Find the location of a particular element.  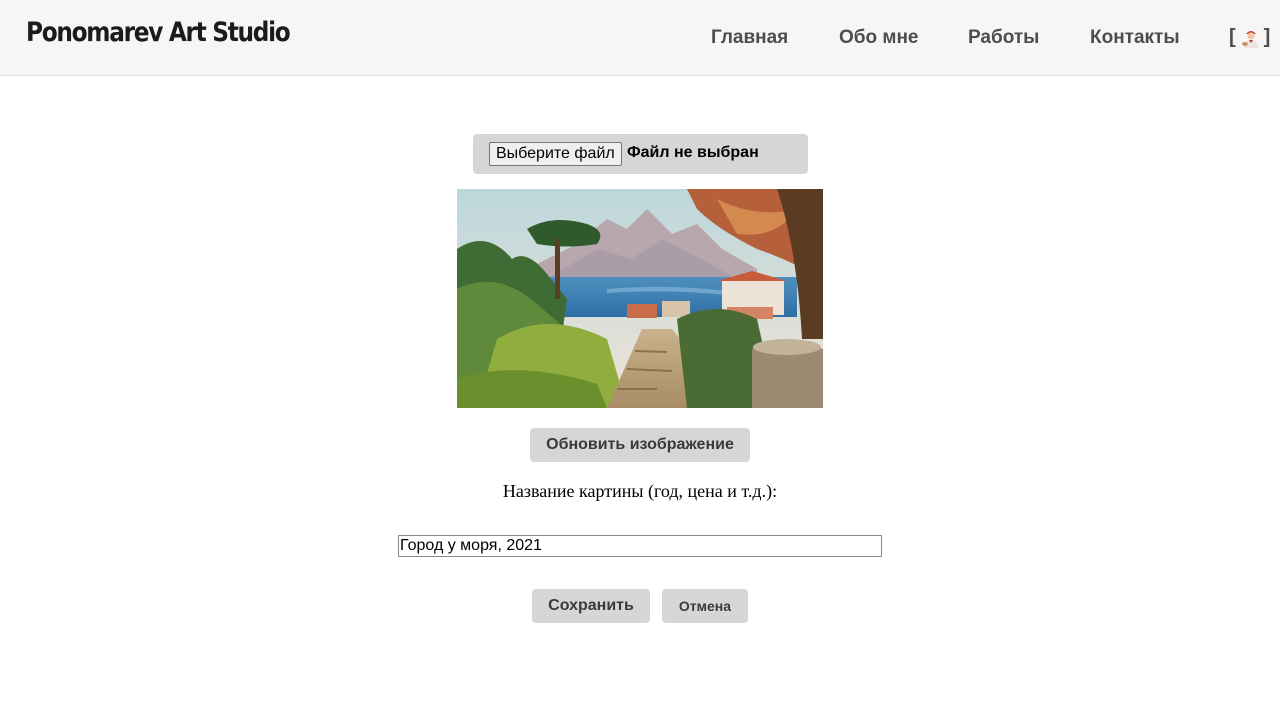

artist-avatar-icon is located at coordinates (1251, 38).